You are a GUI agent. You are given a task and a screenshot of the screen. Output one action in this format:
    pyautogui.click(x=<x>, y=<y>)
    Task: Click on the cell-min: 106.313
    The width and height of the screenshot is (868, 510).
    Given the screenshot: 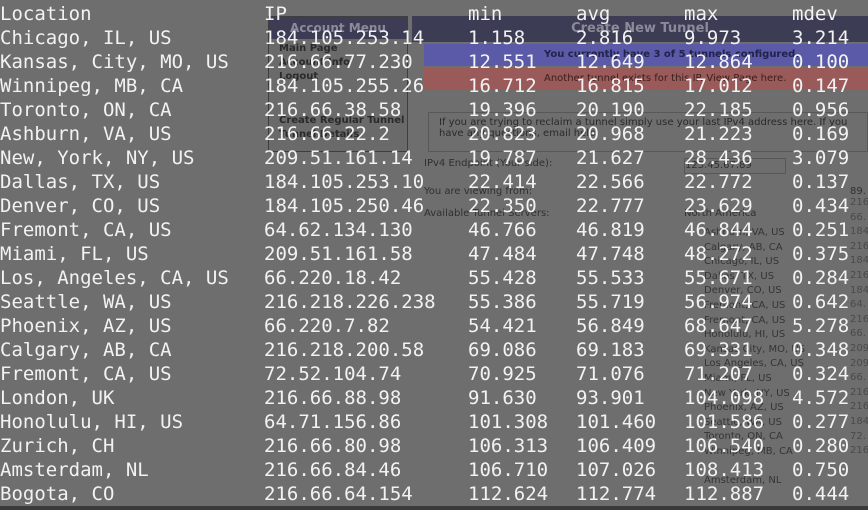 What is the action you would take?
    pyautogui.click(x=508, y=446)
    